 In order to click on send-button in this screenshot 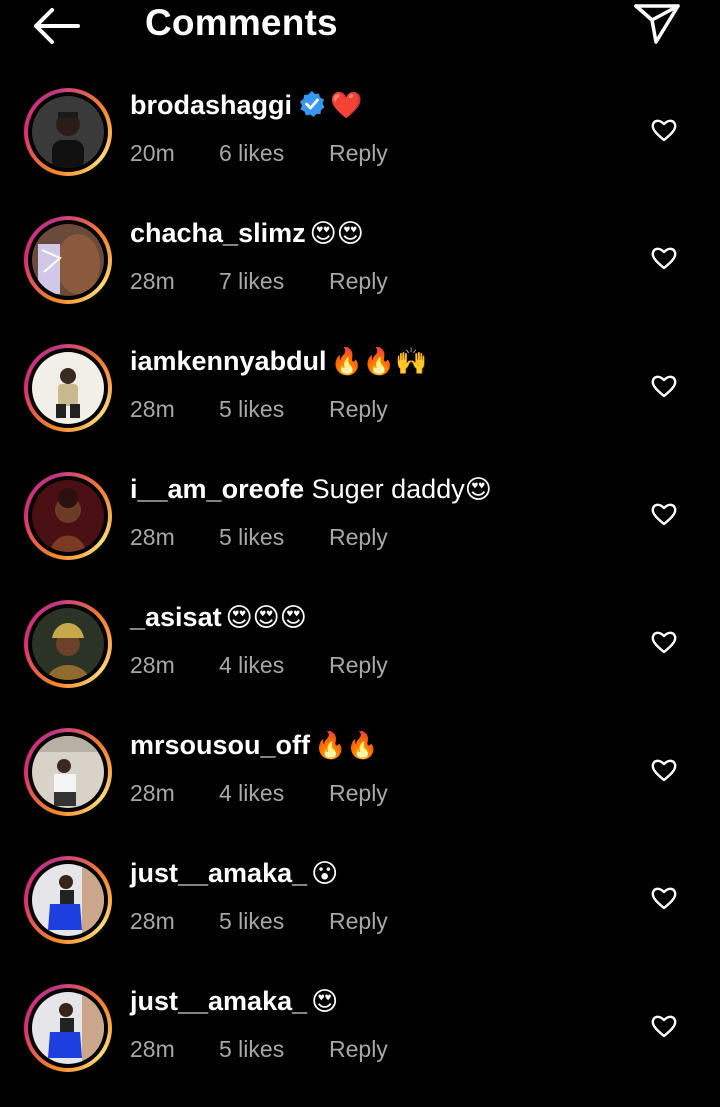, I will do `click(657, 23)`.